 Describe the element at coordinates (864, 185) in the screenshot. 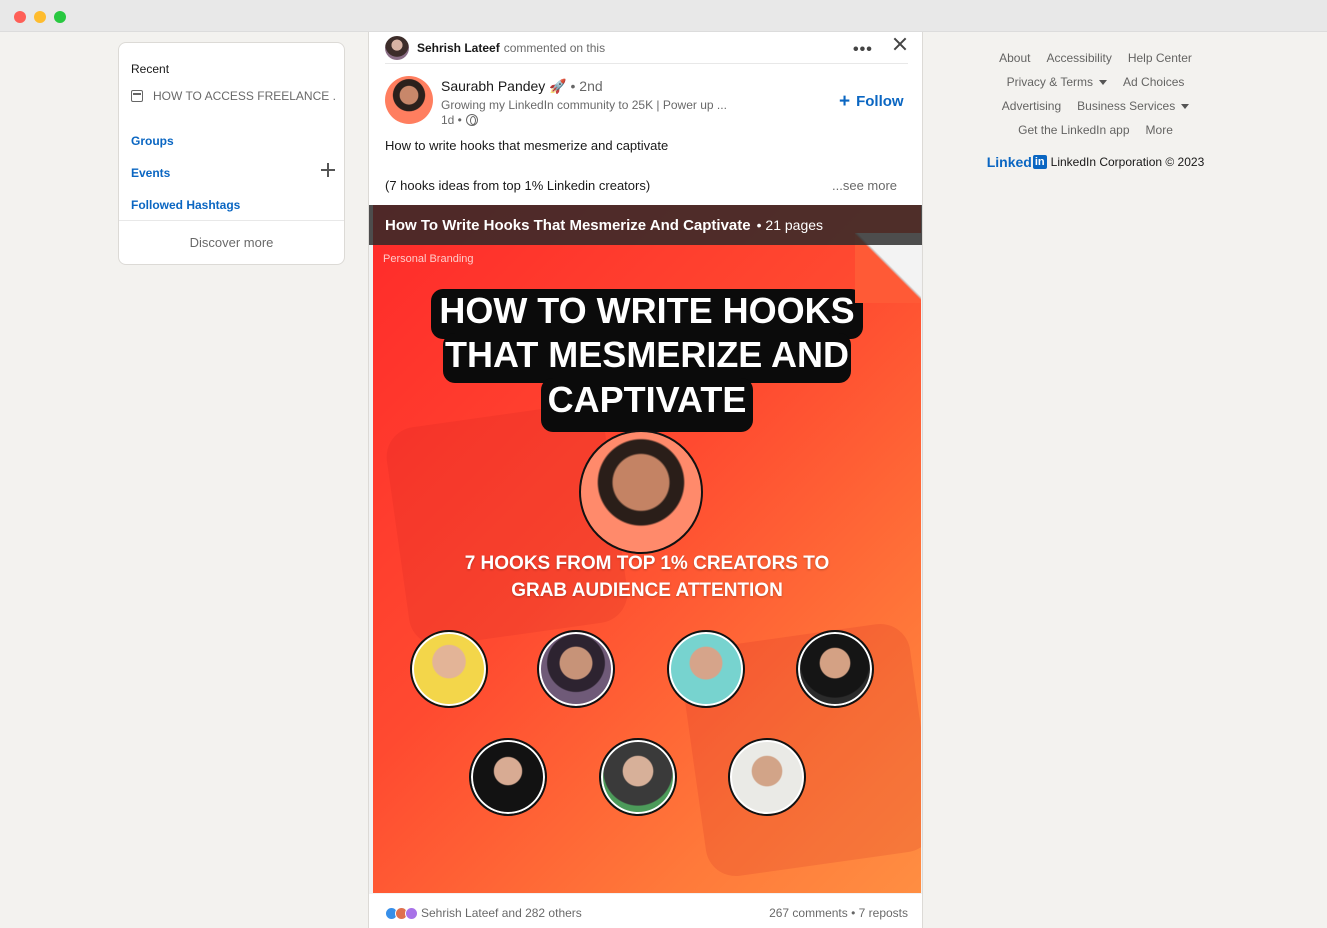

I see `see-more-link: ...see more` at that location.